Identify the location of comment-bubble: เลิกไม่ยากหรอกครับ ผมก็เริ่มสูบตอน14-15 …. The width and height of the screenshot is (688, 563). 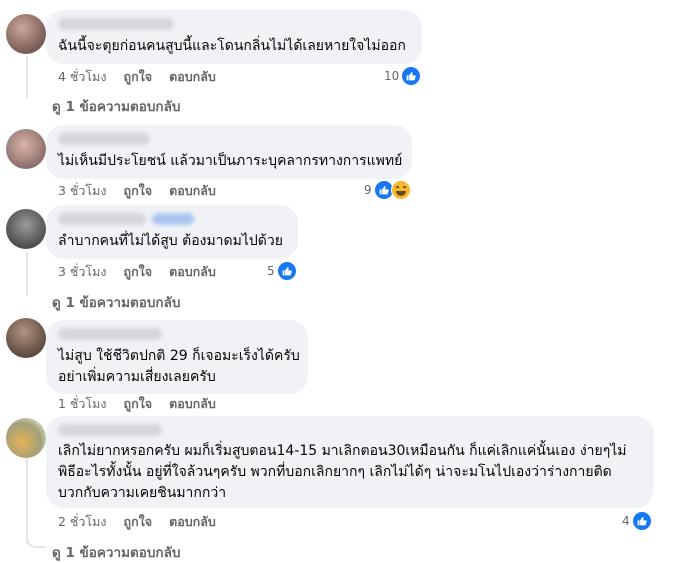
(350, 462).